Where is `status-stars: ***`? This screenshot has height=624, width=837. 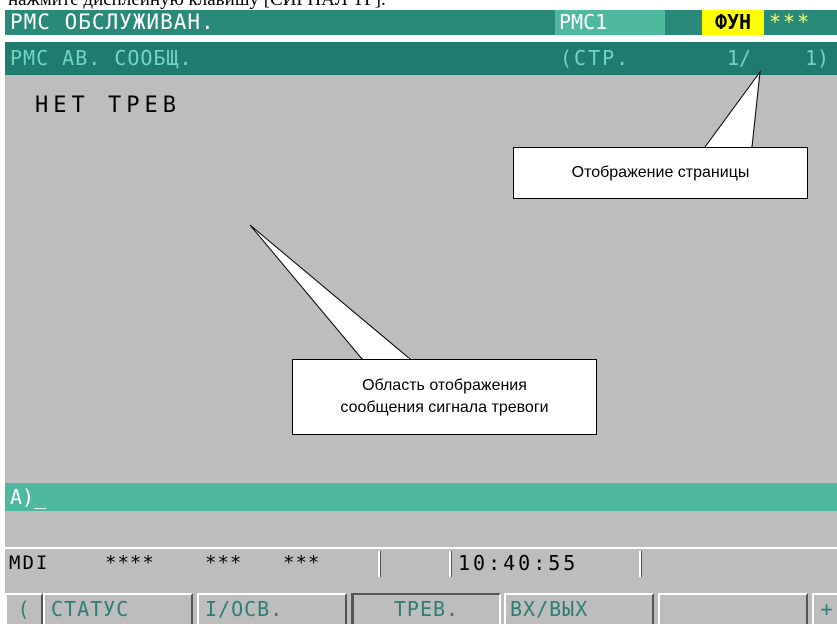 status-stars: *** is located at coordinates (790, 22).